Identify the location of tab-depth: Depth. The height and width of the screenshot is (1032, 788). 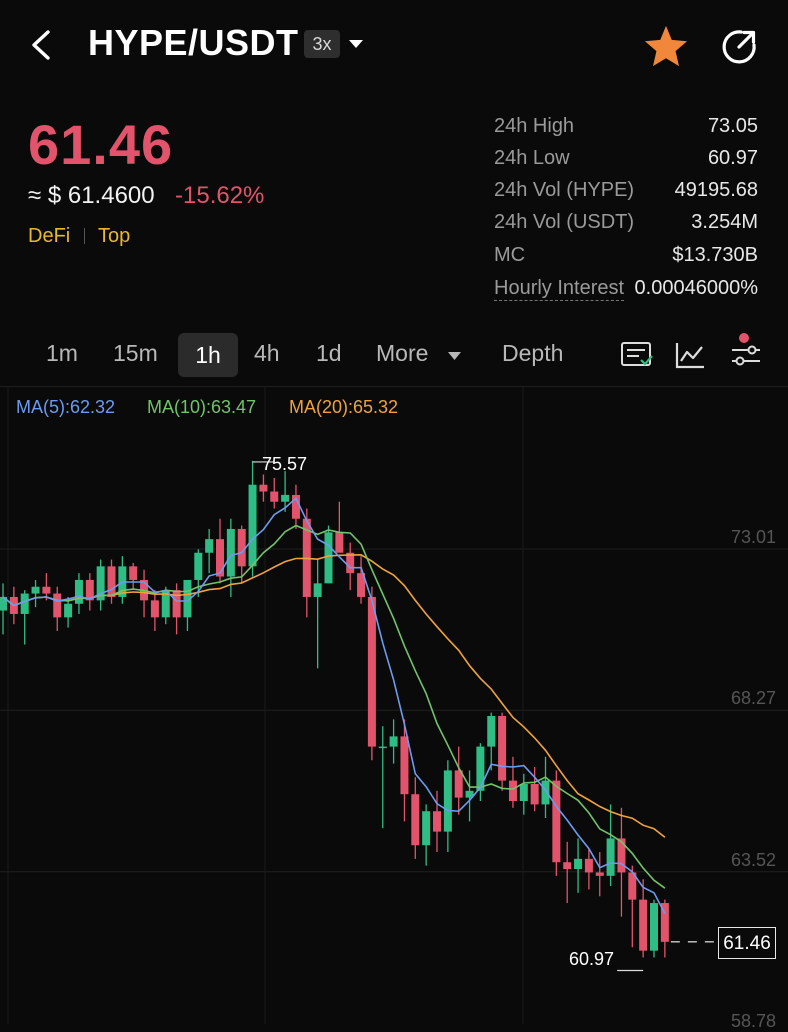
(532, 353).